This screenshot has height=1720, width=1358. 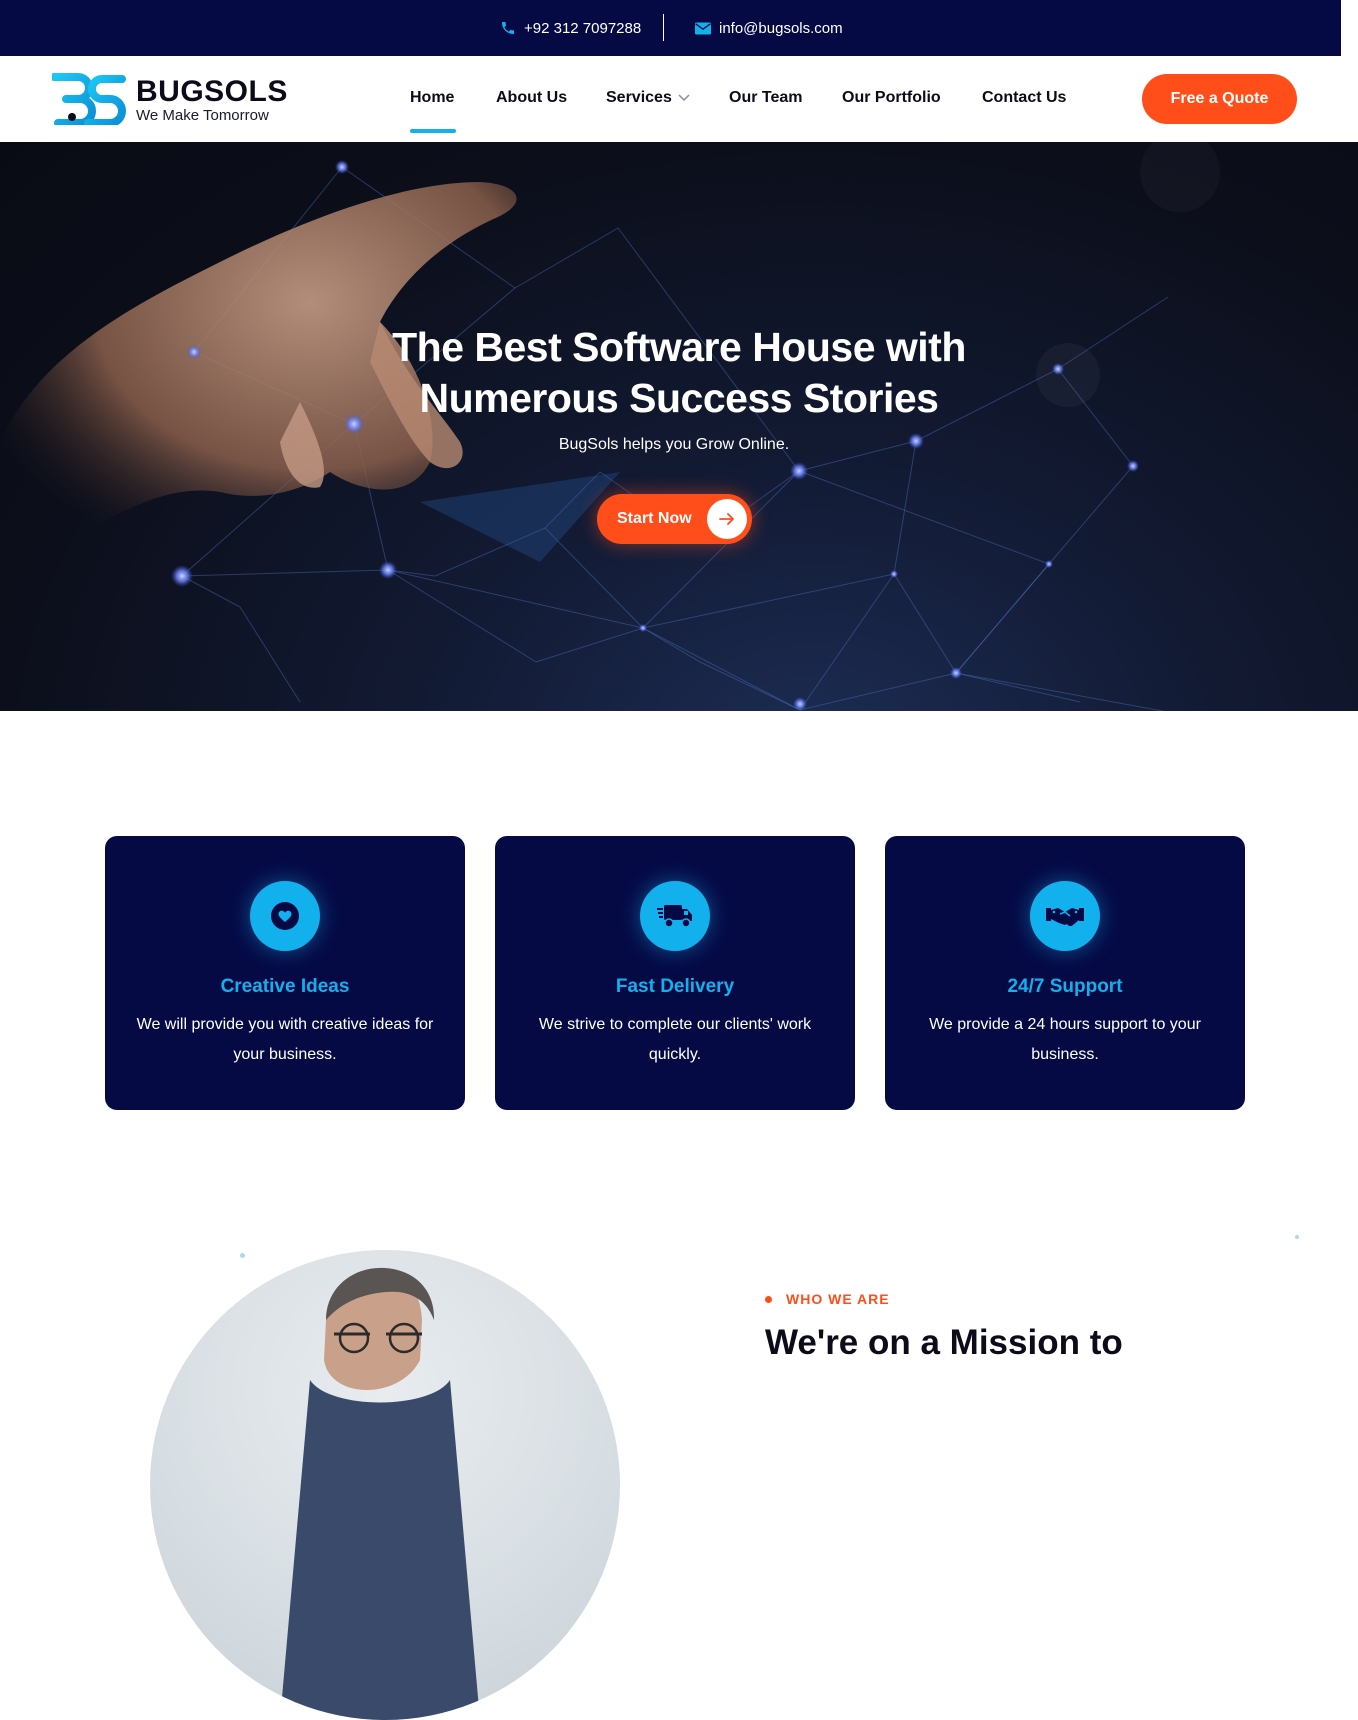 What do you see at coordinates (202, 115) in the screenshot?
I see `brand-tagline: We Make Tomorrow` at bounding box center [202, 115].